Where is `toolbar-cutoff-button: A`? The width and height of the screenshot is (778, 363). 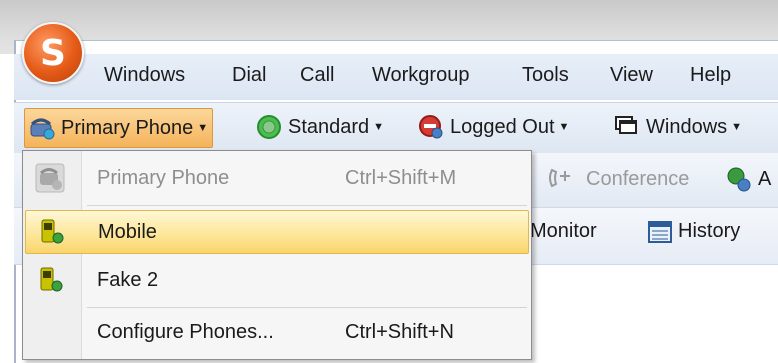
toolbar-cutoff-button: A is located at coordinates (747, 179).